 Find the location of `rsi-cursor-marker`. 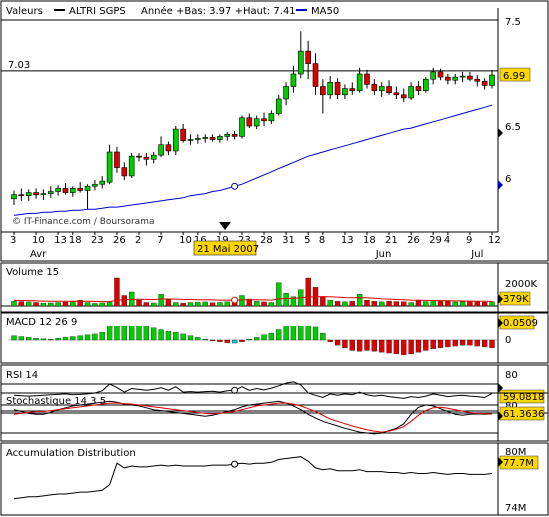

rsi-cursor-marker is located at coordinates (235, 390).